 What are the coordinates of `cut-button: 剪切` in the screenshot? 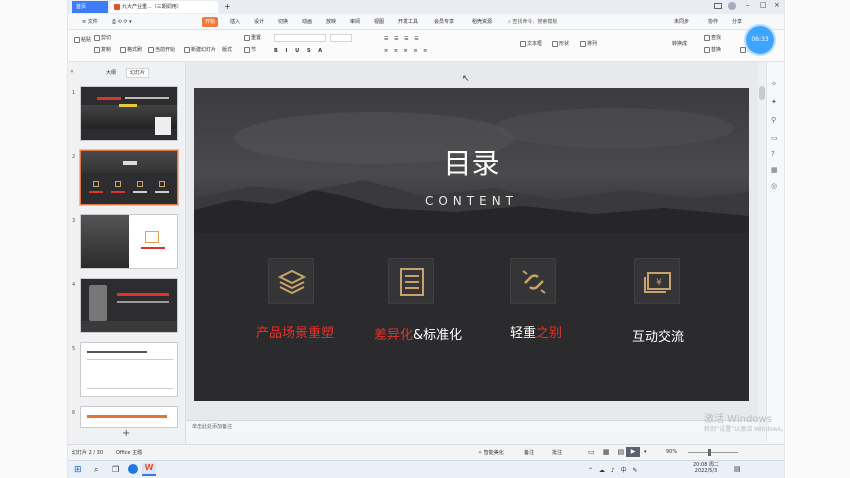 It's located at (102, 38).